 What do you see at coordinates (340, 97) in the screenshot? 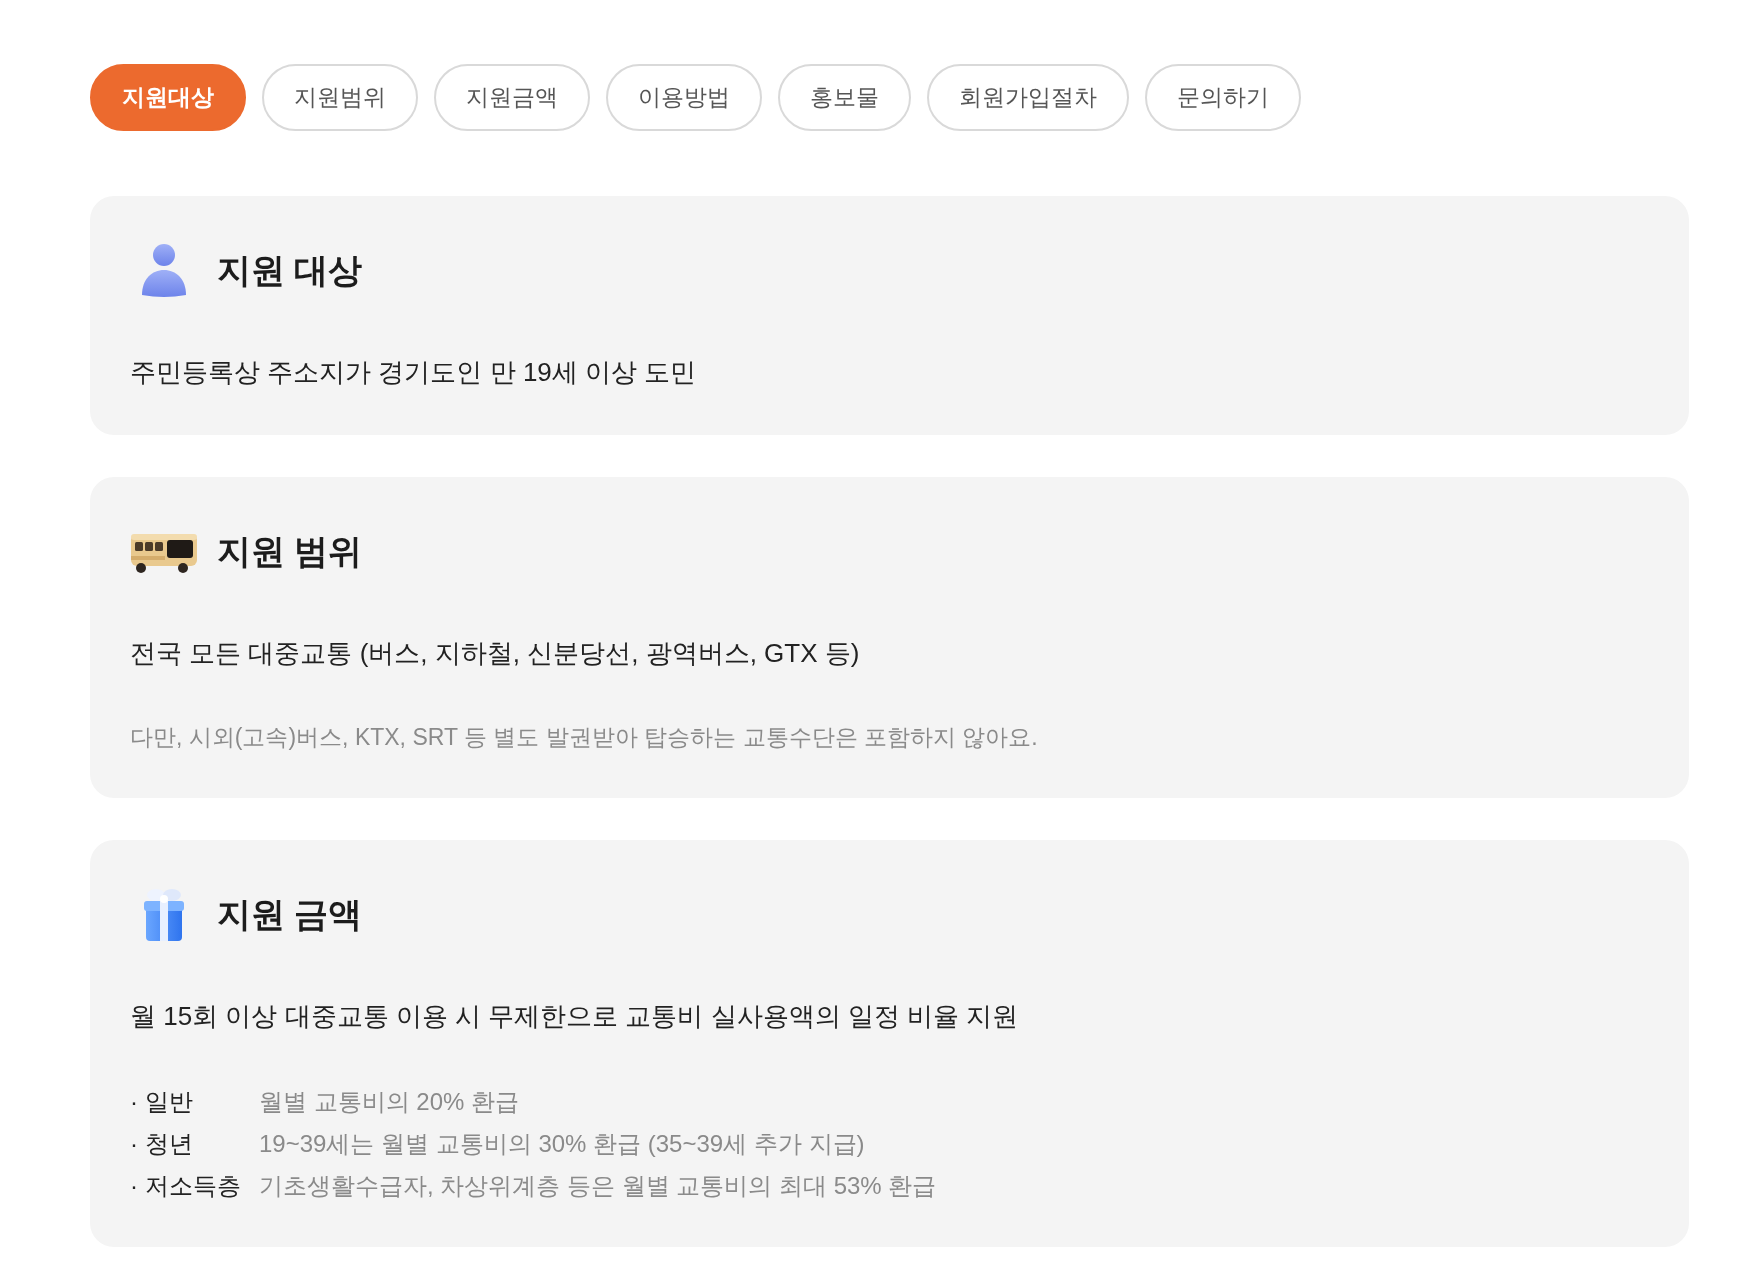
I see `tab: 지원범위` at bounding box center [340, 97].